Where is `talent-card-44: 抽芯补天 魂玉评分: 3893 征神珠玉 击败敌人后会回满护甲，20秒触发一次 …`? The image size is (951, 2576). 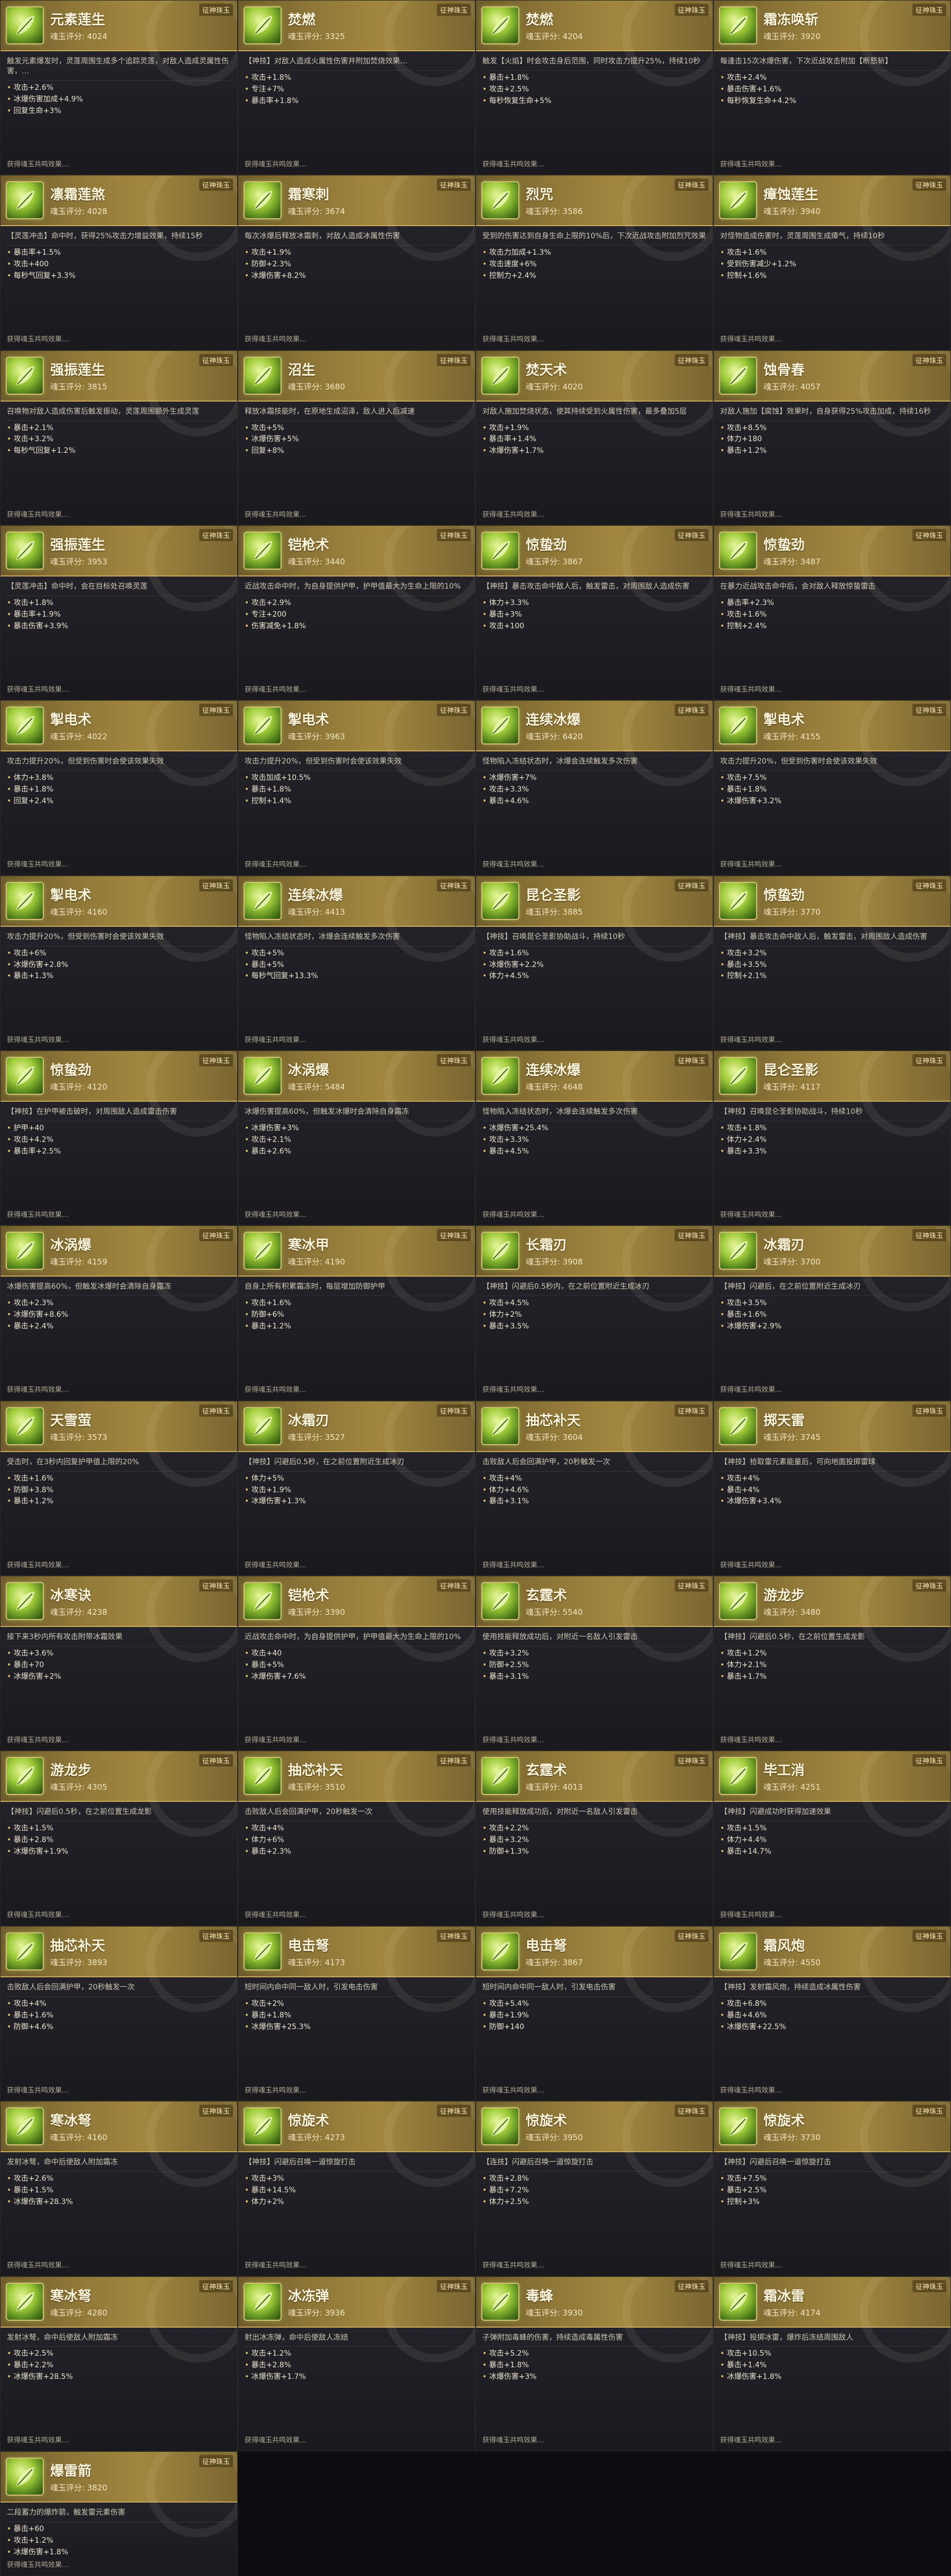 talent-card-44: 抽芯补天 魂玉评分: 3893 征神珠玉 击败敌人后会回满护甲，20秒触发一次 … is located at coordinates (119, 2014).